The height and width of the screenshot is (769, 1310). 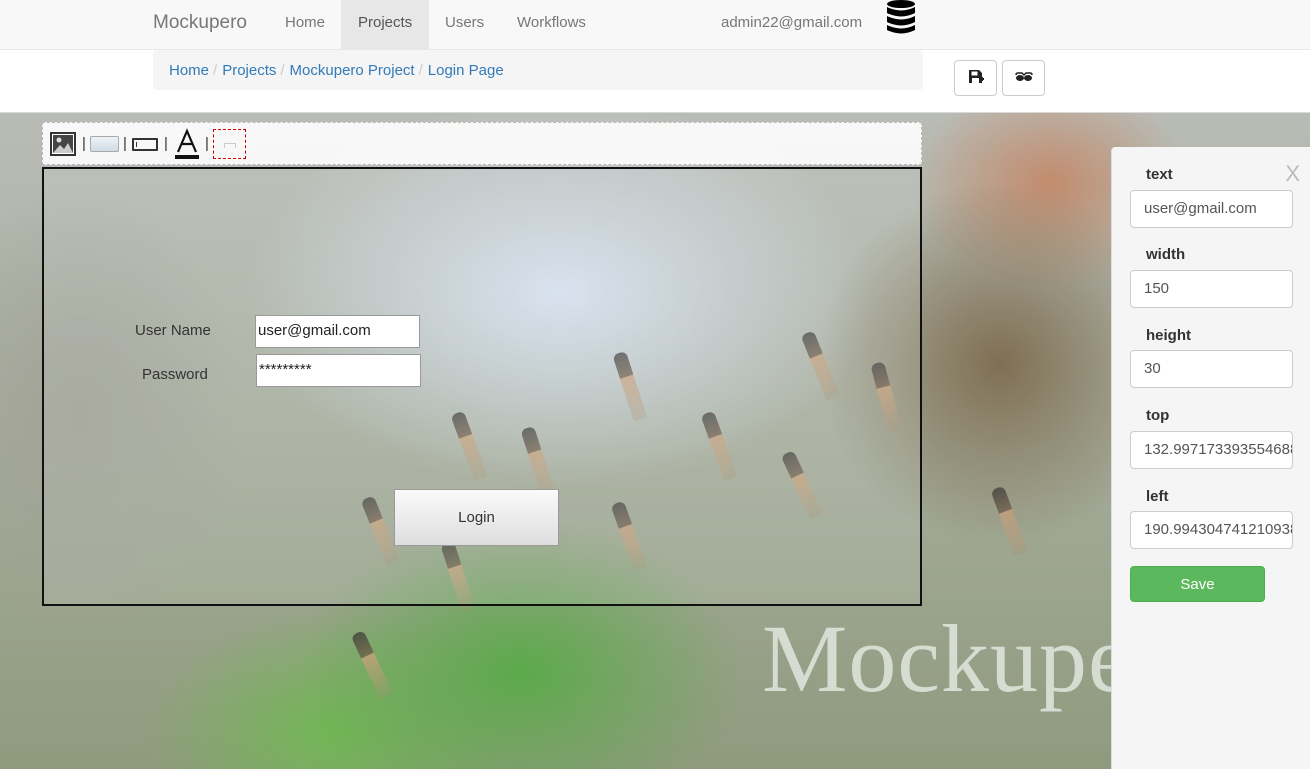 I want to click on database-icon, so click(x=901, y=18).